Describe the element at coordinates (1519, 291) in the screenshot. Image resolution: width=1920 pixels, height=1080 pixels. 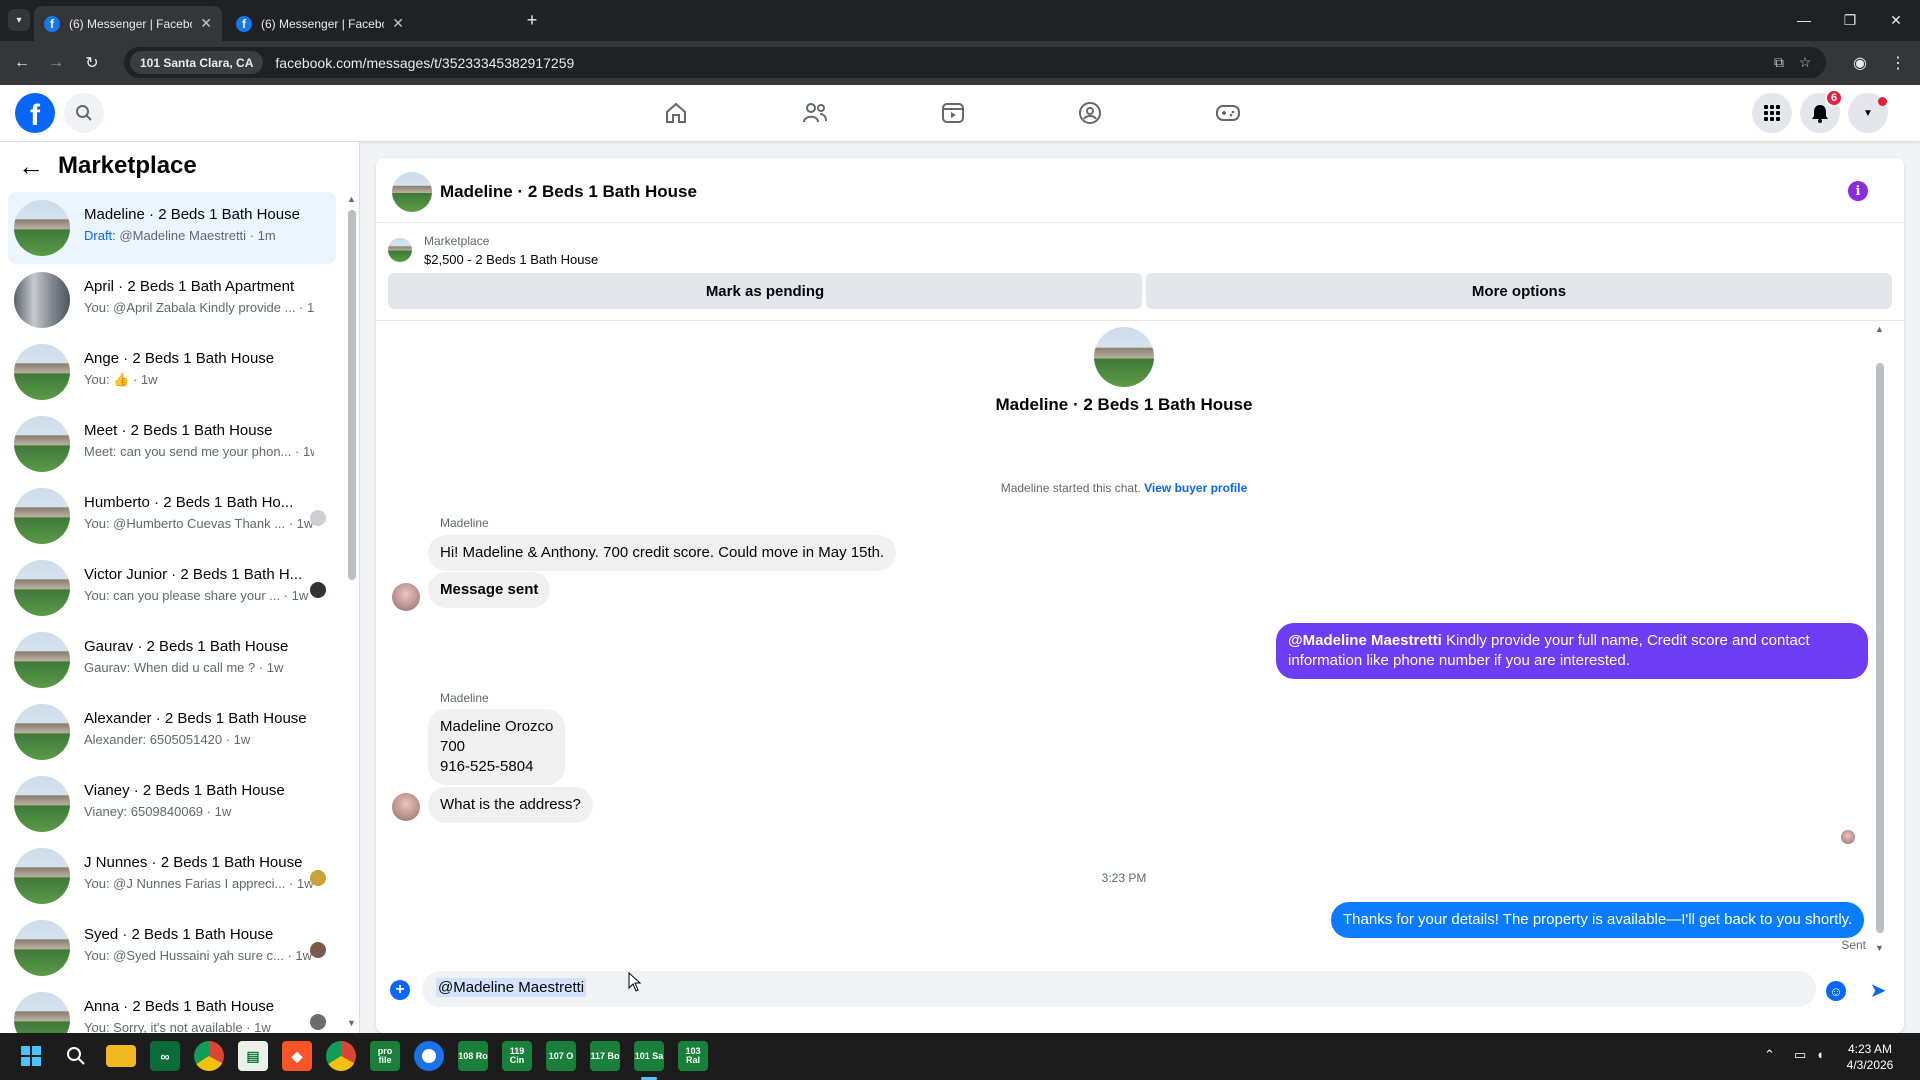
I see `more-options-button: More options` at that location.